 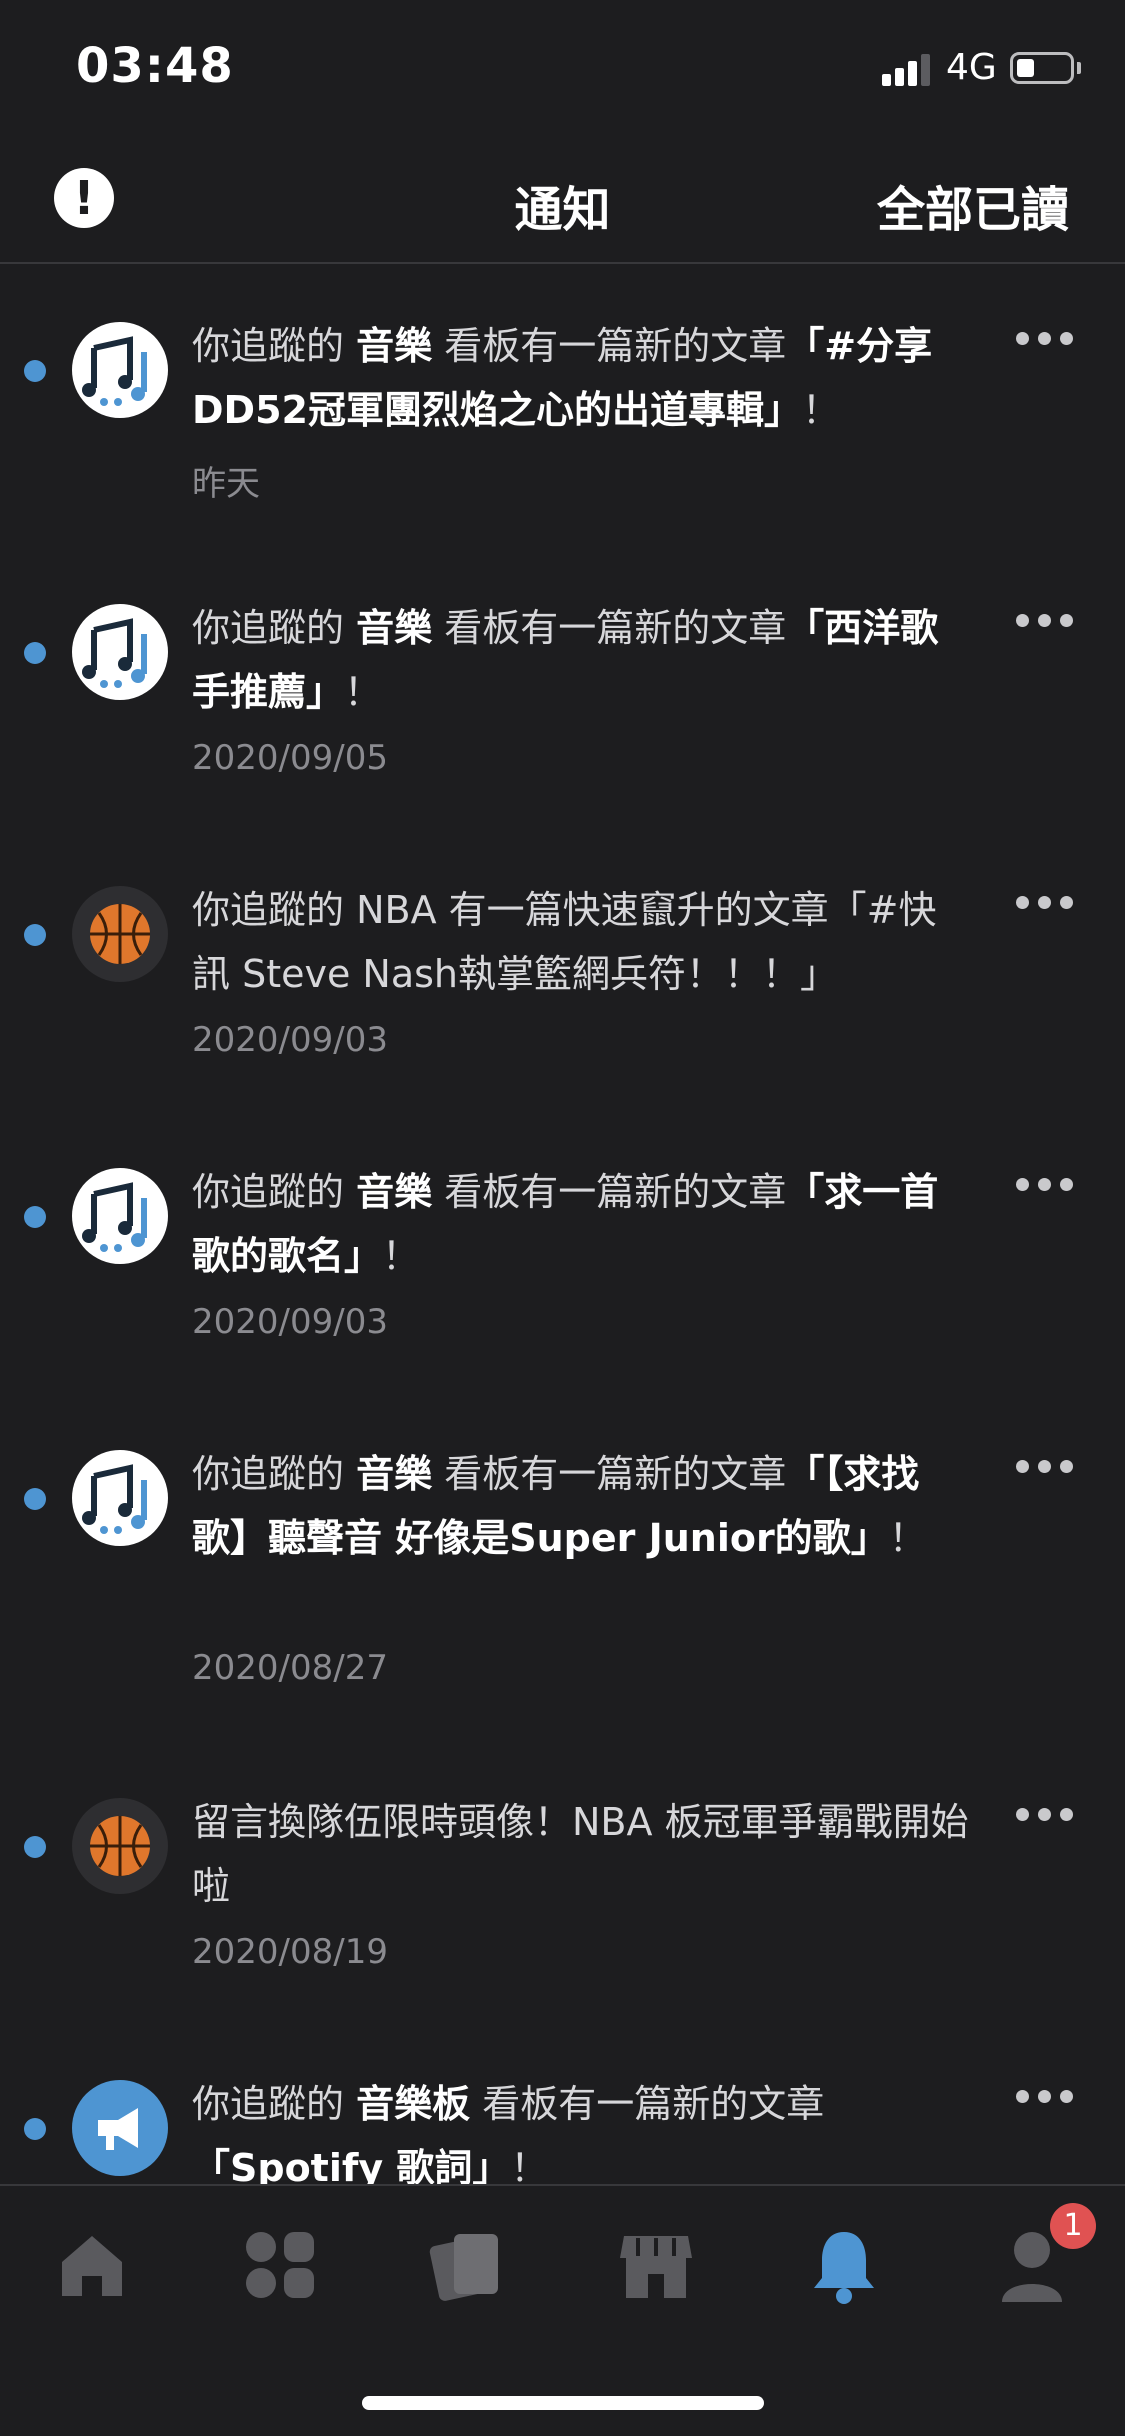 What do you see at coordinates (120, 2128) in the screenshot?
I see `megaphone-icon` at bounding box center [120, 2128].